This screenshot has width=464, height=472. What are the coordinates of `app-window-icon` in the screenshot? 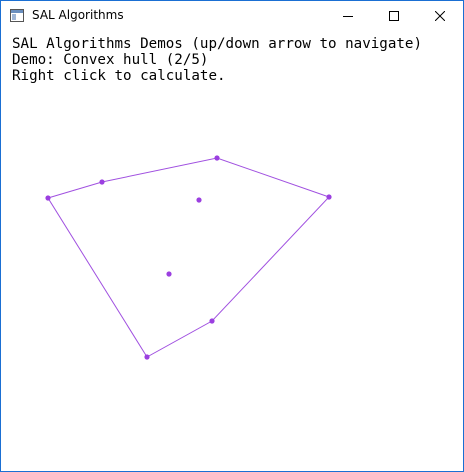 It's located at (17, 15).